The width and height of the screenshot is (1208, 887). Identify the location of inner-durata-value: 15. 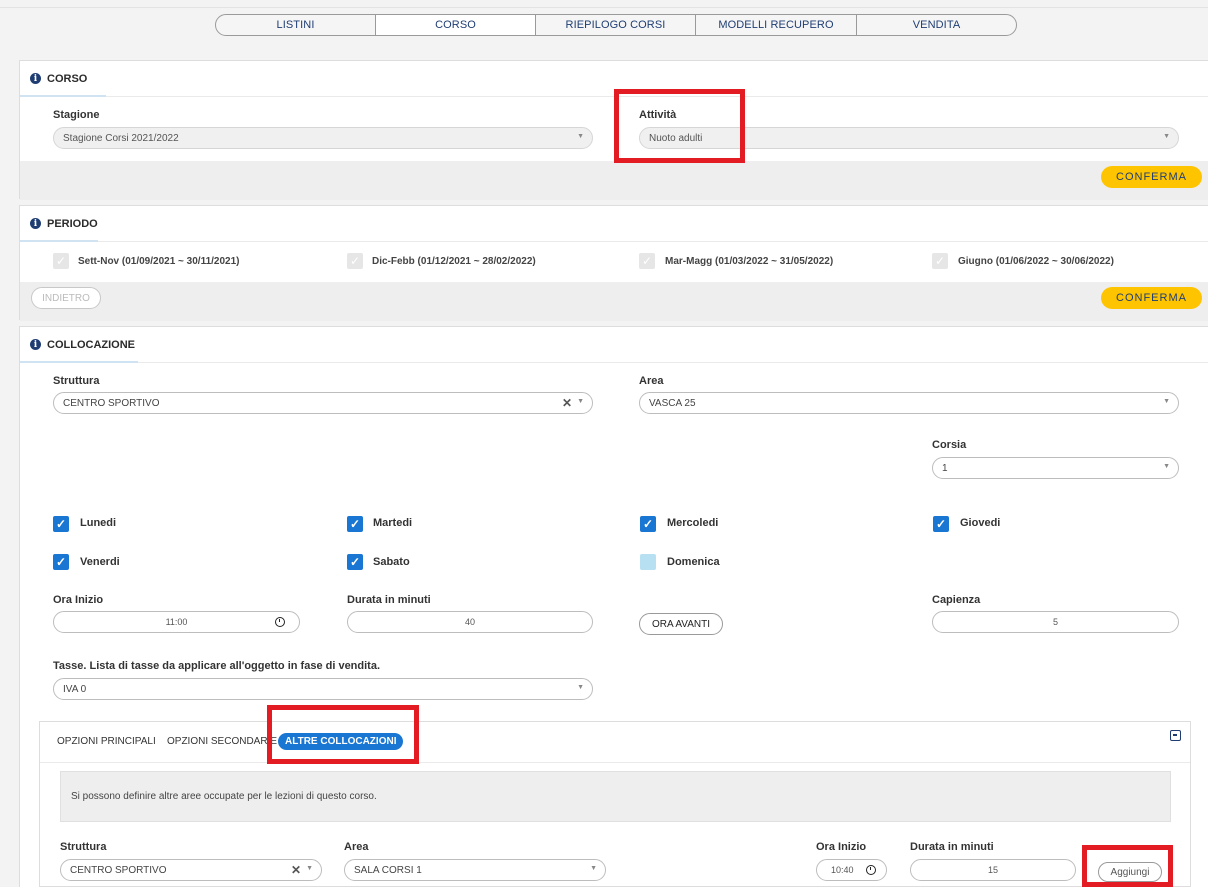
(992, 870).